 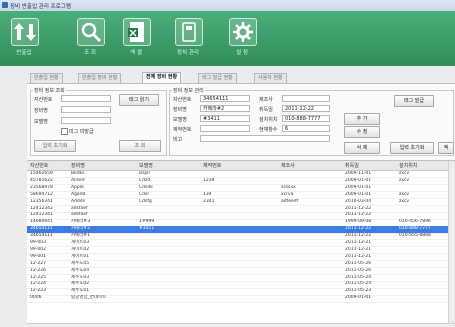 What do you see at coordinates (358, 291) in the screenshot?
I see `table-cell: 2011-05-23` at bounding box center [358, 291].